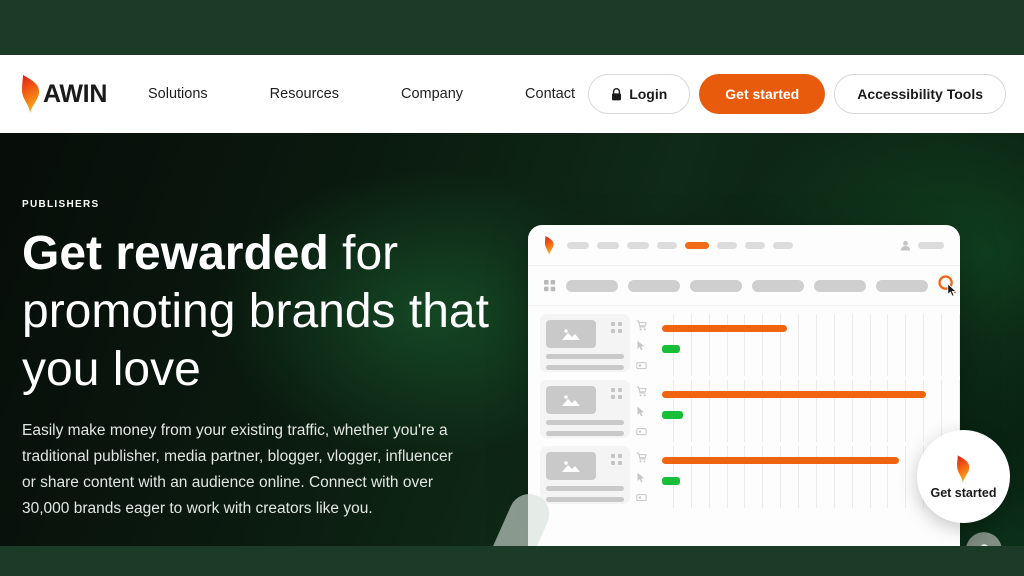 This screenshot has height=576, width=1024. What do you see at coordinates (963, 470) in the screenshot?
I see `badge-awin-flame-icon` at bounding box center [963, 470].